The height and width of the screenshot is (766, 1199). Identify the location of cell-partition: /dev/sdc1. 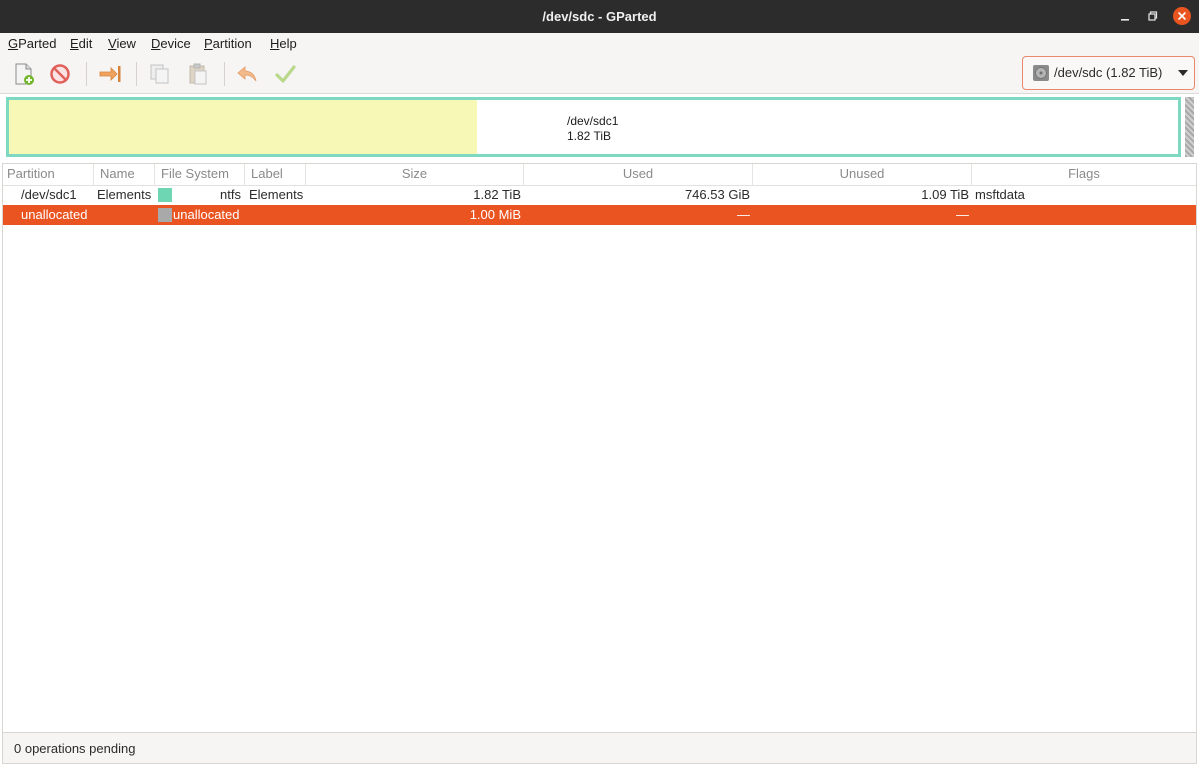
(49, 194).